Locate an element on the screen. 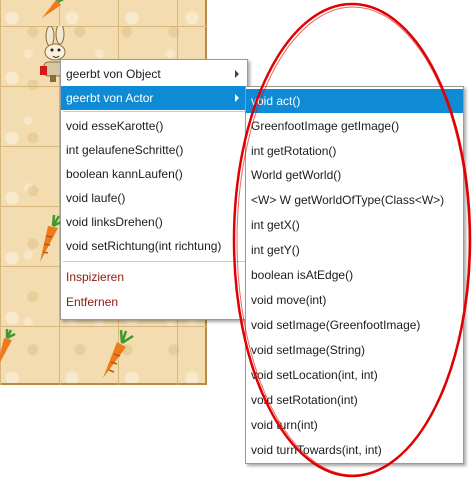  menu-item-label: void setRotation(int) is located at coordinates (304, 400).